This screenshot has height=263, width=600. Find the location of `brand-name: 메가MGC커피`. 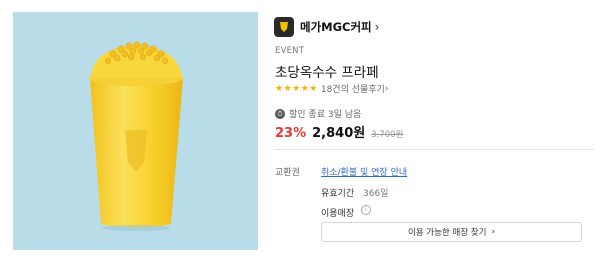

brand-name: 메가MGC커피 is located at coordinates (336, 27).